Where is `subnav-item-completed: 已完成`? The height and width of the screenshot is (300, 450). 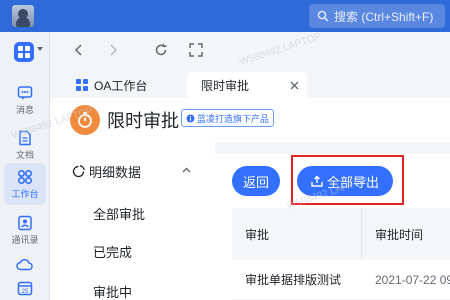 subnav-item-completed: 已完成 is located at coordinates (112, 251).